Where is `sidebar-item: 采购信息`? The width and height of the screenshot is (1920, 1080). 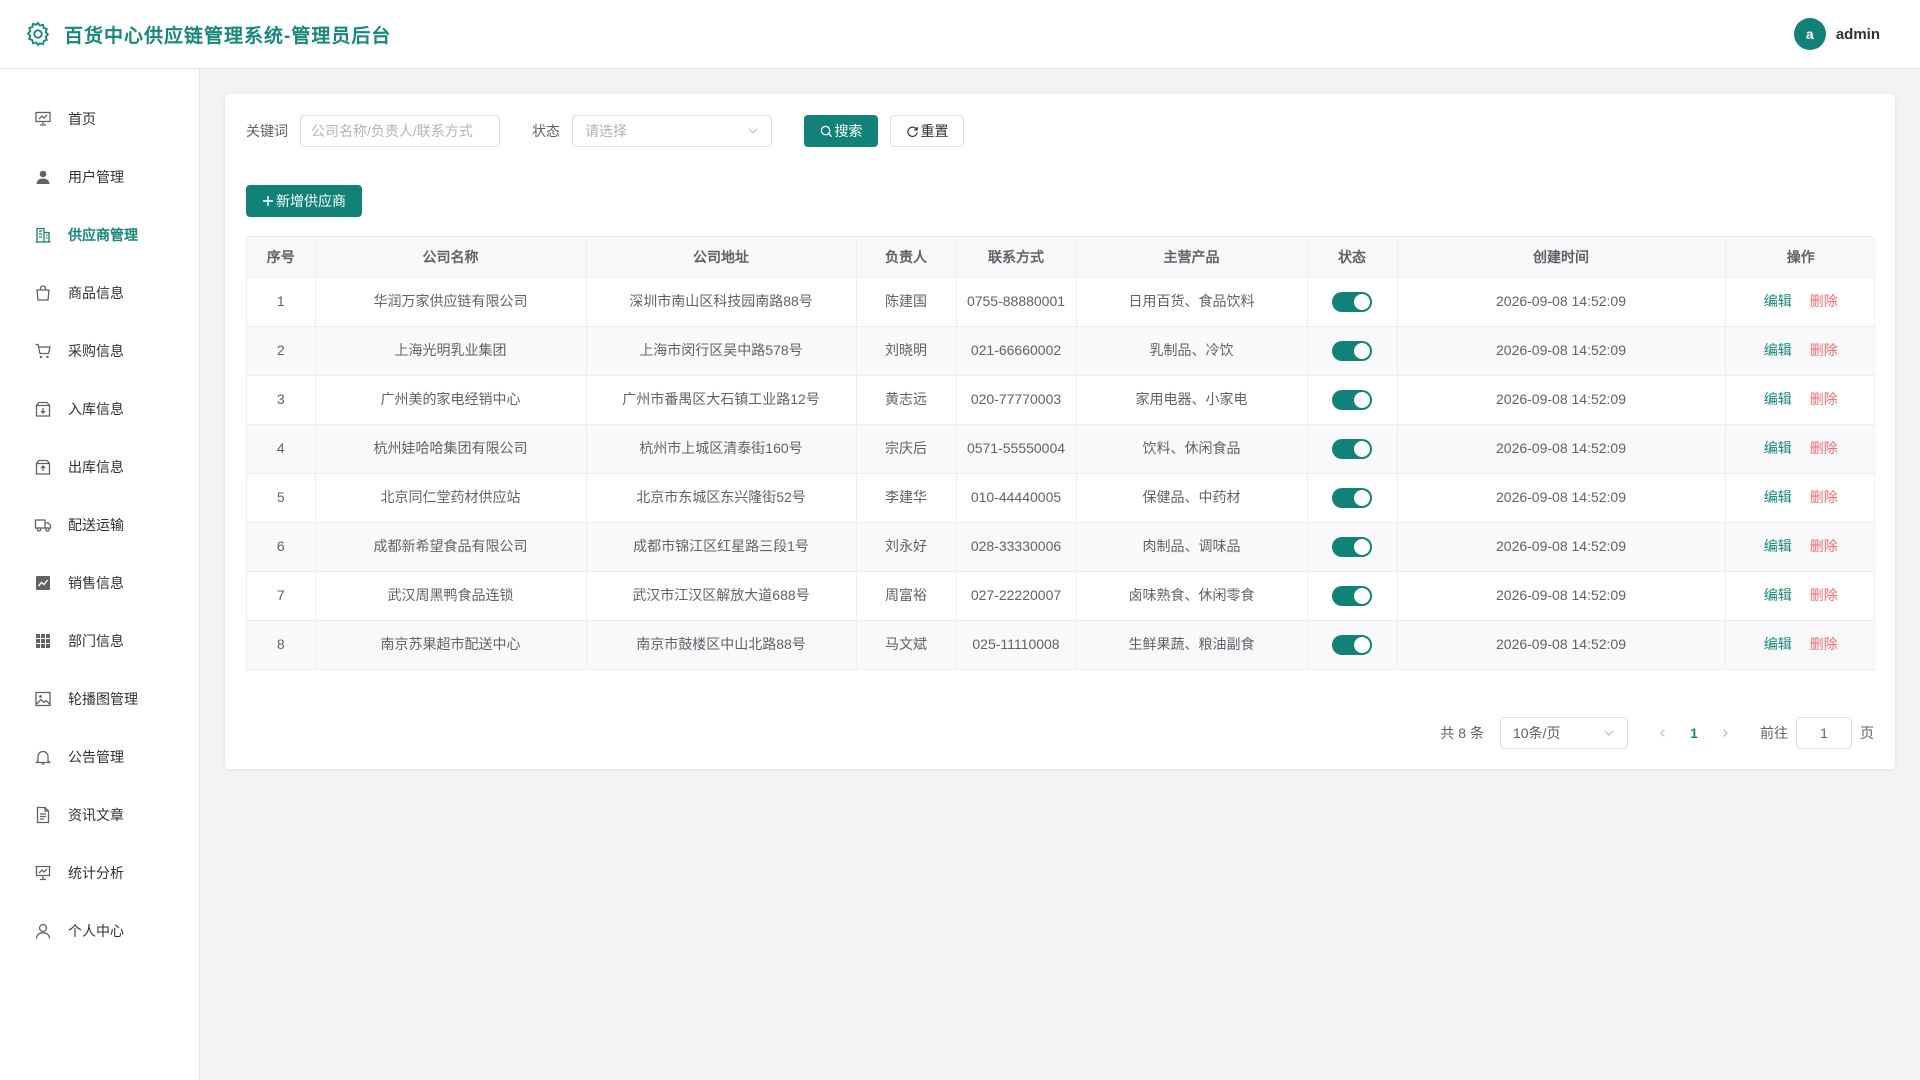 sidebar-item: 采购信息 is located at coordinates (99, 351).